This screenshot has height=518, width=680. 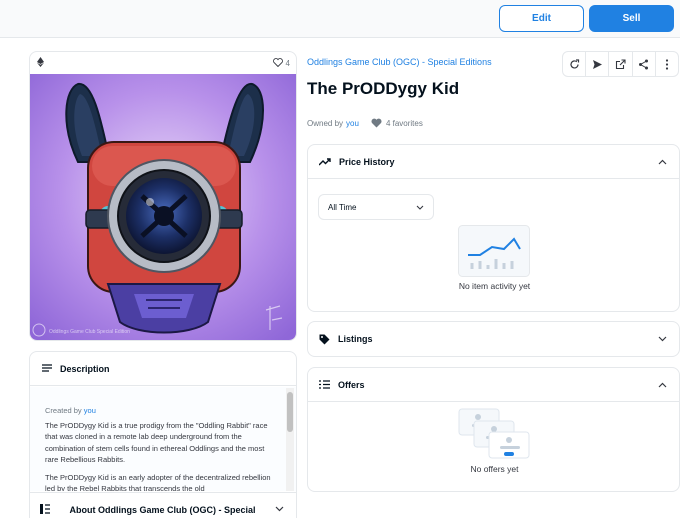 I want to click on favorite-count: 4, so click(x=287, y=63).